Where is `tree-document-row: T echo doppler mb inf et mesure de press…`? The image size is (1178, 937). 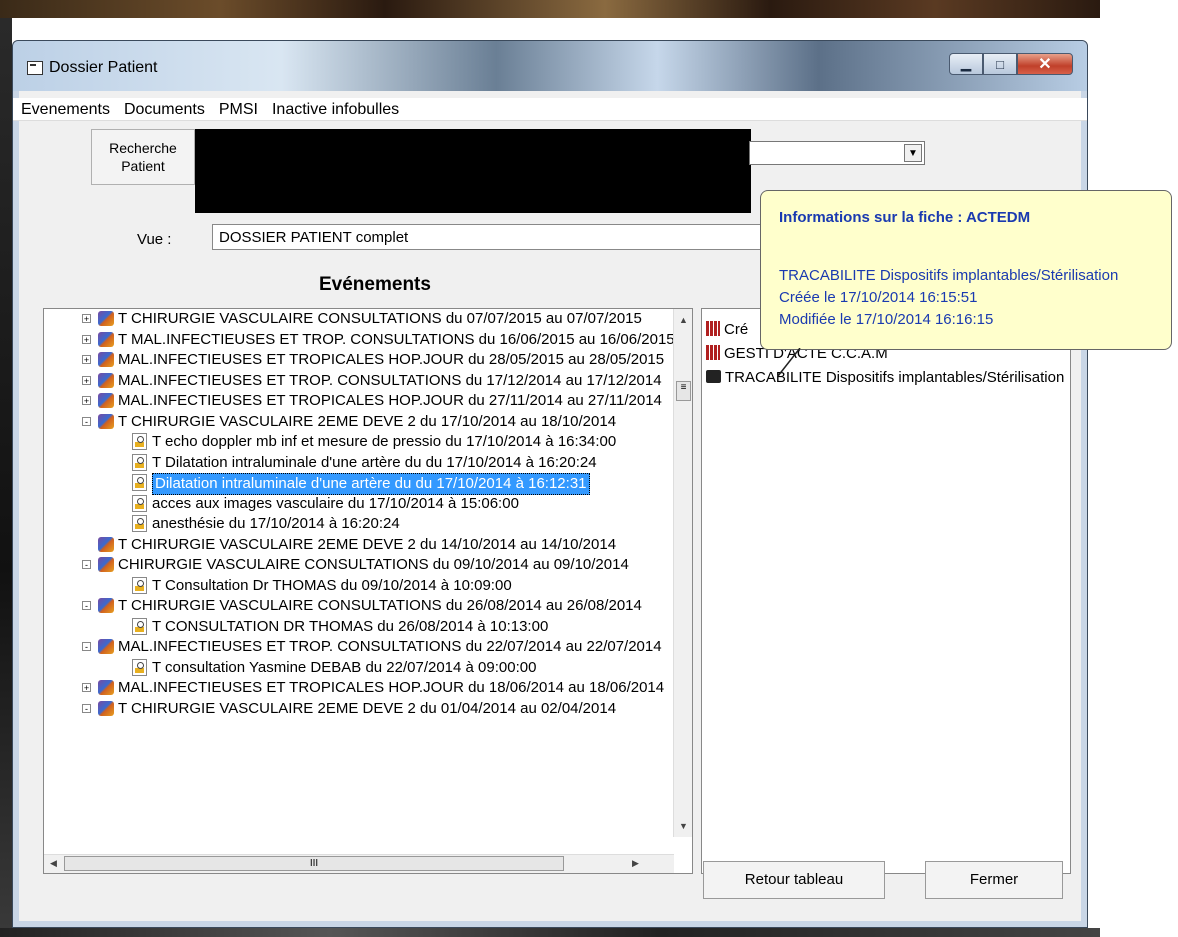
tree-document-row: T echo doppler mb inf et mesure de press… is located at coordinates (359, 442).